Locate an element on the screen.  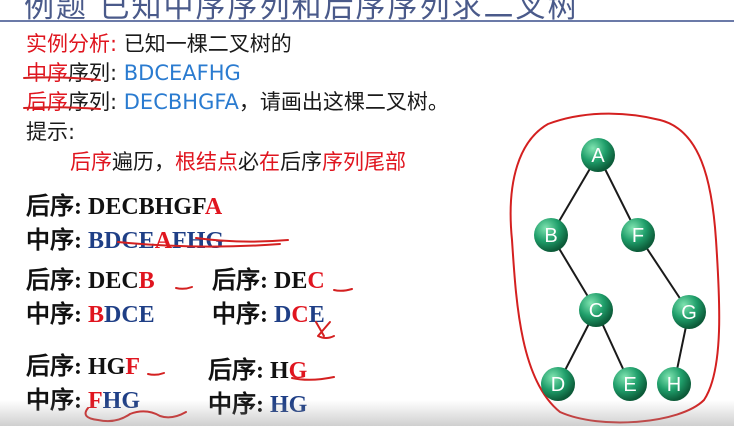
tree-node-H: H is located at coordinates (674, 384).